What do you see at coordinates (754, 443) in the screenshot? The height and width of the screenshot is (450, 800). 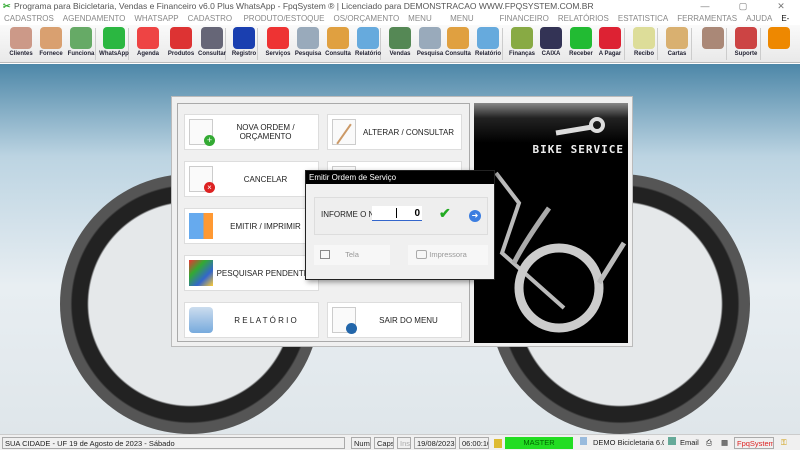 I see `status-brand: FpqSystem` at bounding box center [754, 443].